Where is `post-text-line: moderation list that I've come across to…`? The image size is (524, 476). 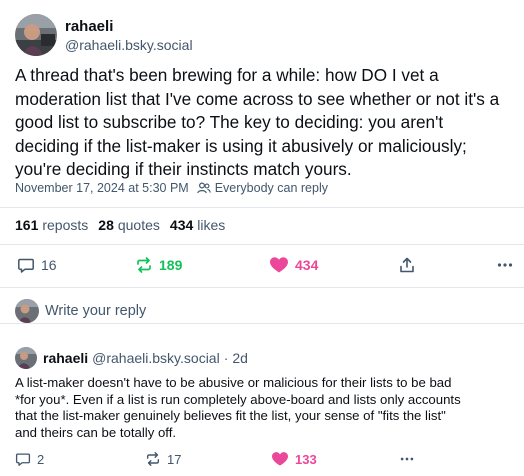 post-text-line: moderation list that I've come across to… is located at coordinates (257, 98).